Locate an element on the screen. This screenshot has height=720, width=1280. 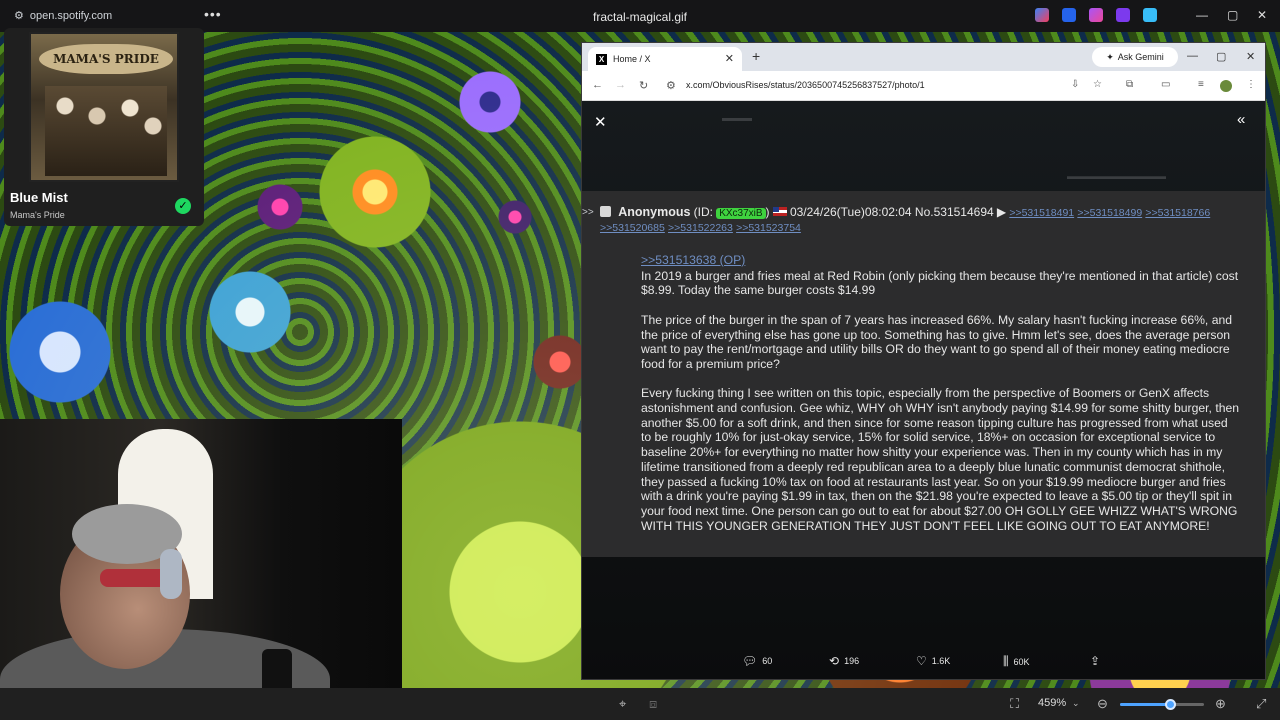
tab-home-x: X Home / X ✕ is located at coordinates (665, 59).